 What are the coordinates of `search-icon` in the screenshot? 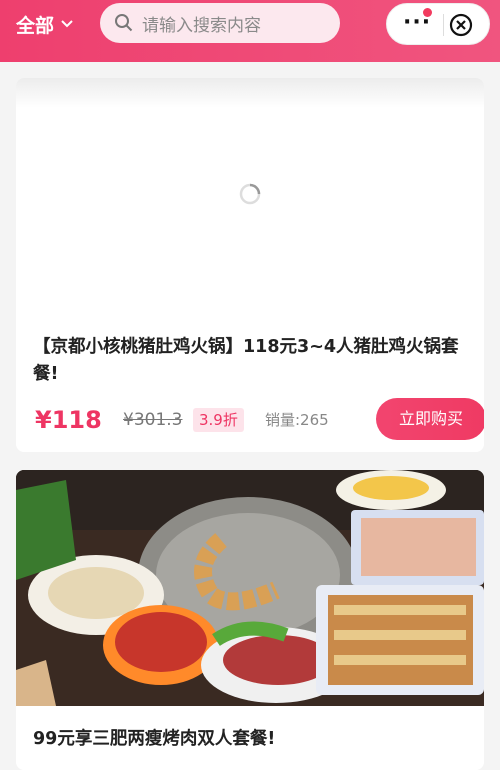 It's located at (124, 23).